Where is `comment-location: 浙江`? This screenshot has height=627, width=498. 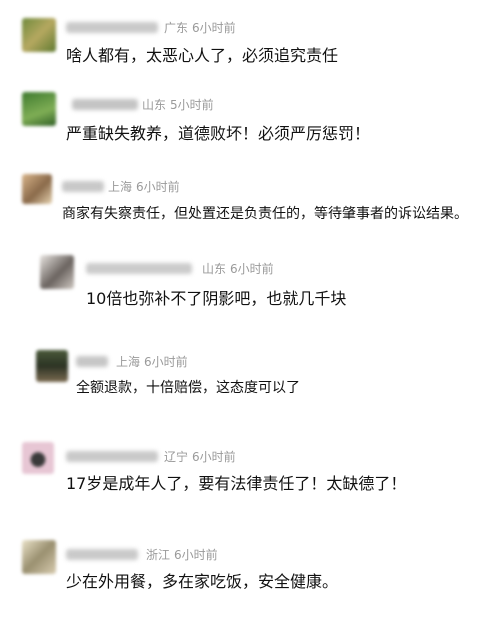
comment-location: 浙江 is located at coordinates (158, 555).